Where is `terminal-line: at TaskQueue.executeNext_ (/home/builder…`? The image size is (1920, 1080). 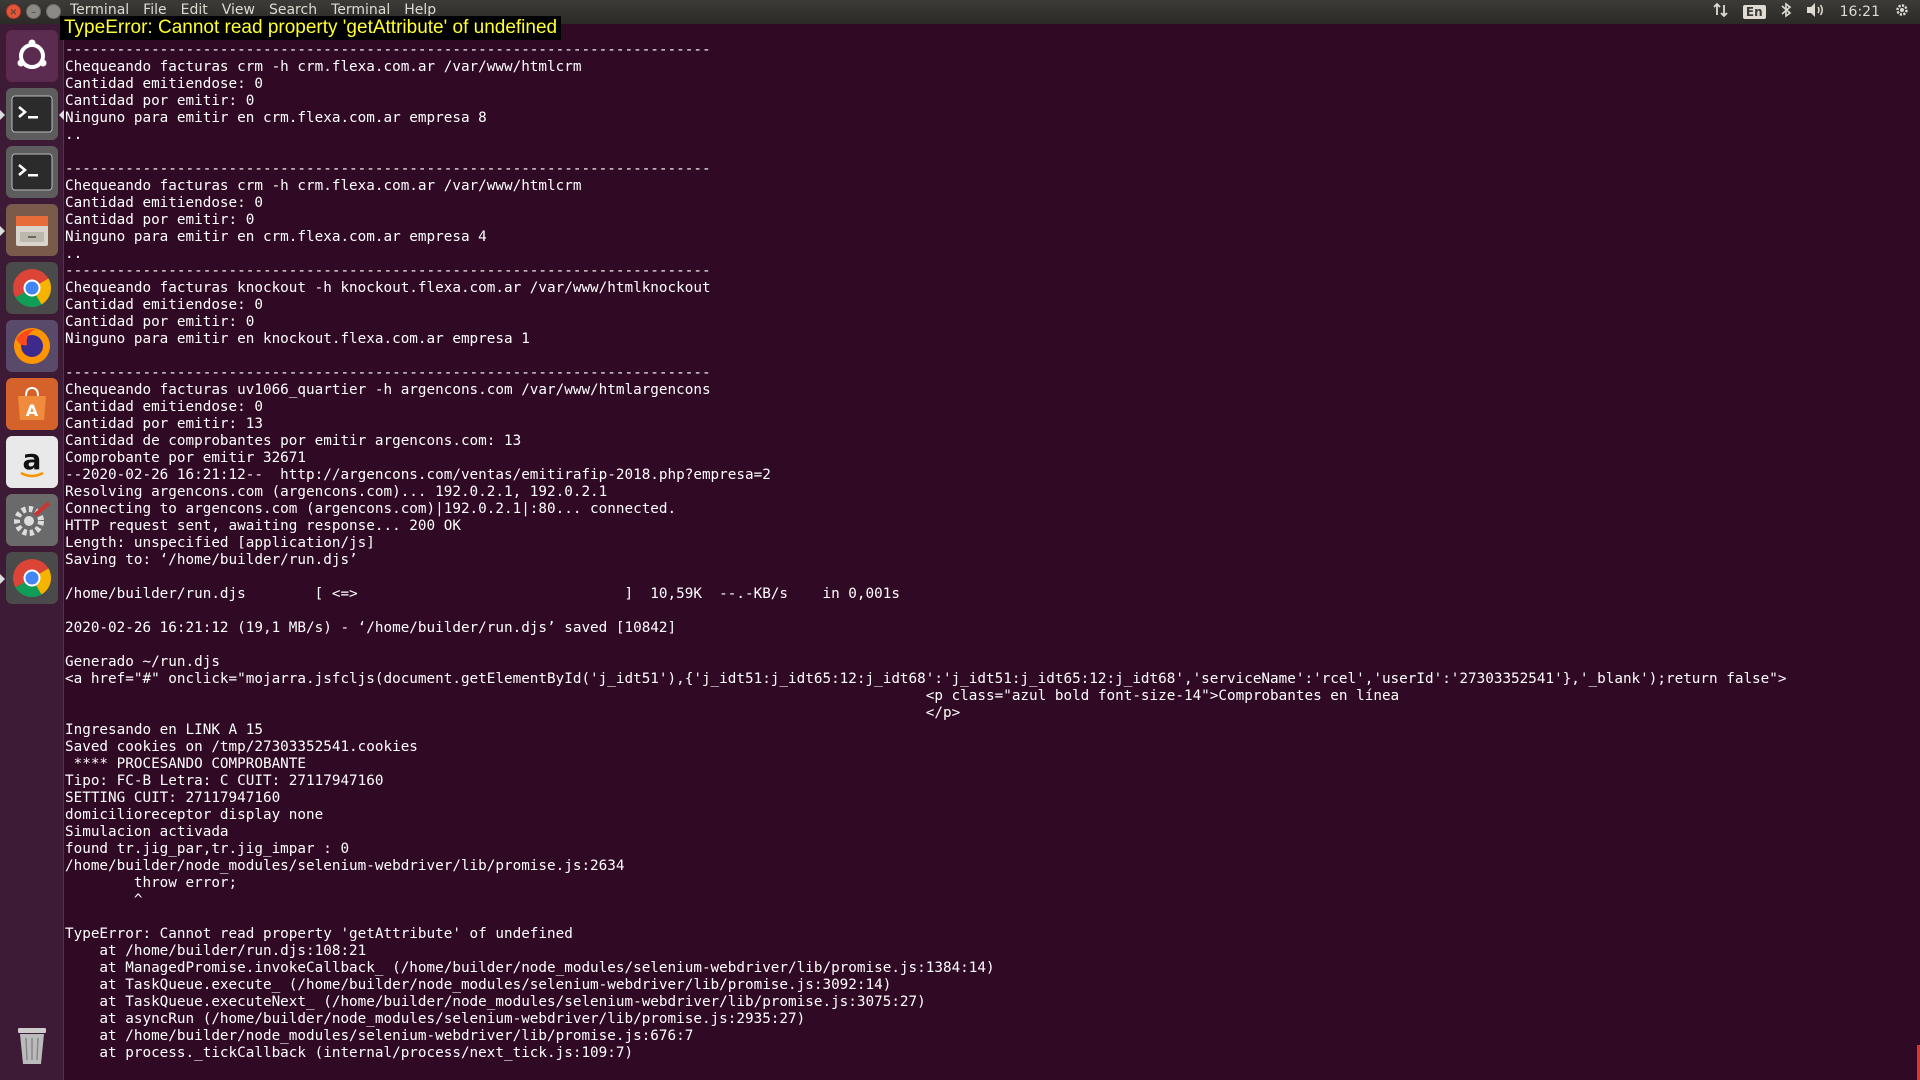 terminal-line: at TaskQueue.executeNext_ (/home/builder… is located at coordinates (495, 1002).